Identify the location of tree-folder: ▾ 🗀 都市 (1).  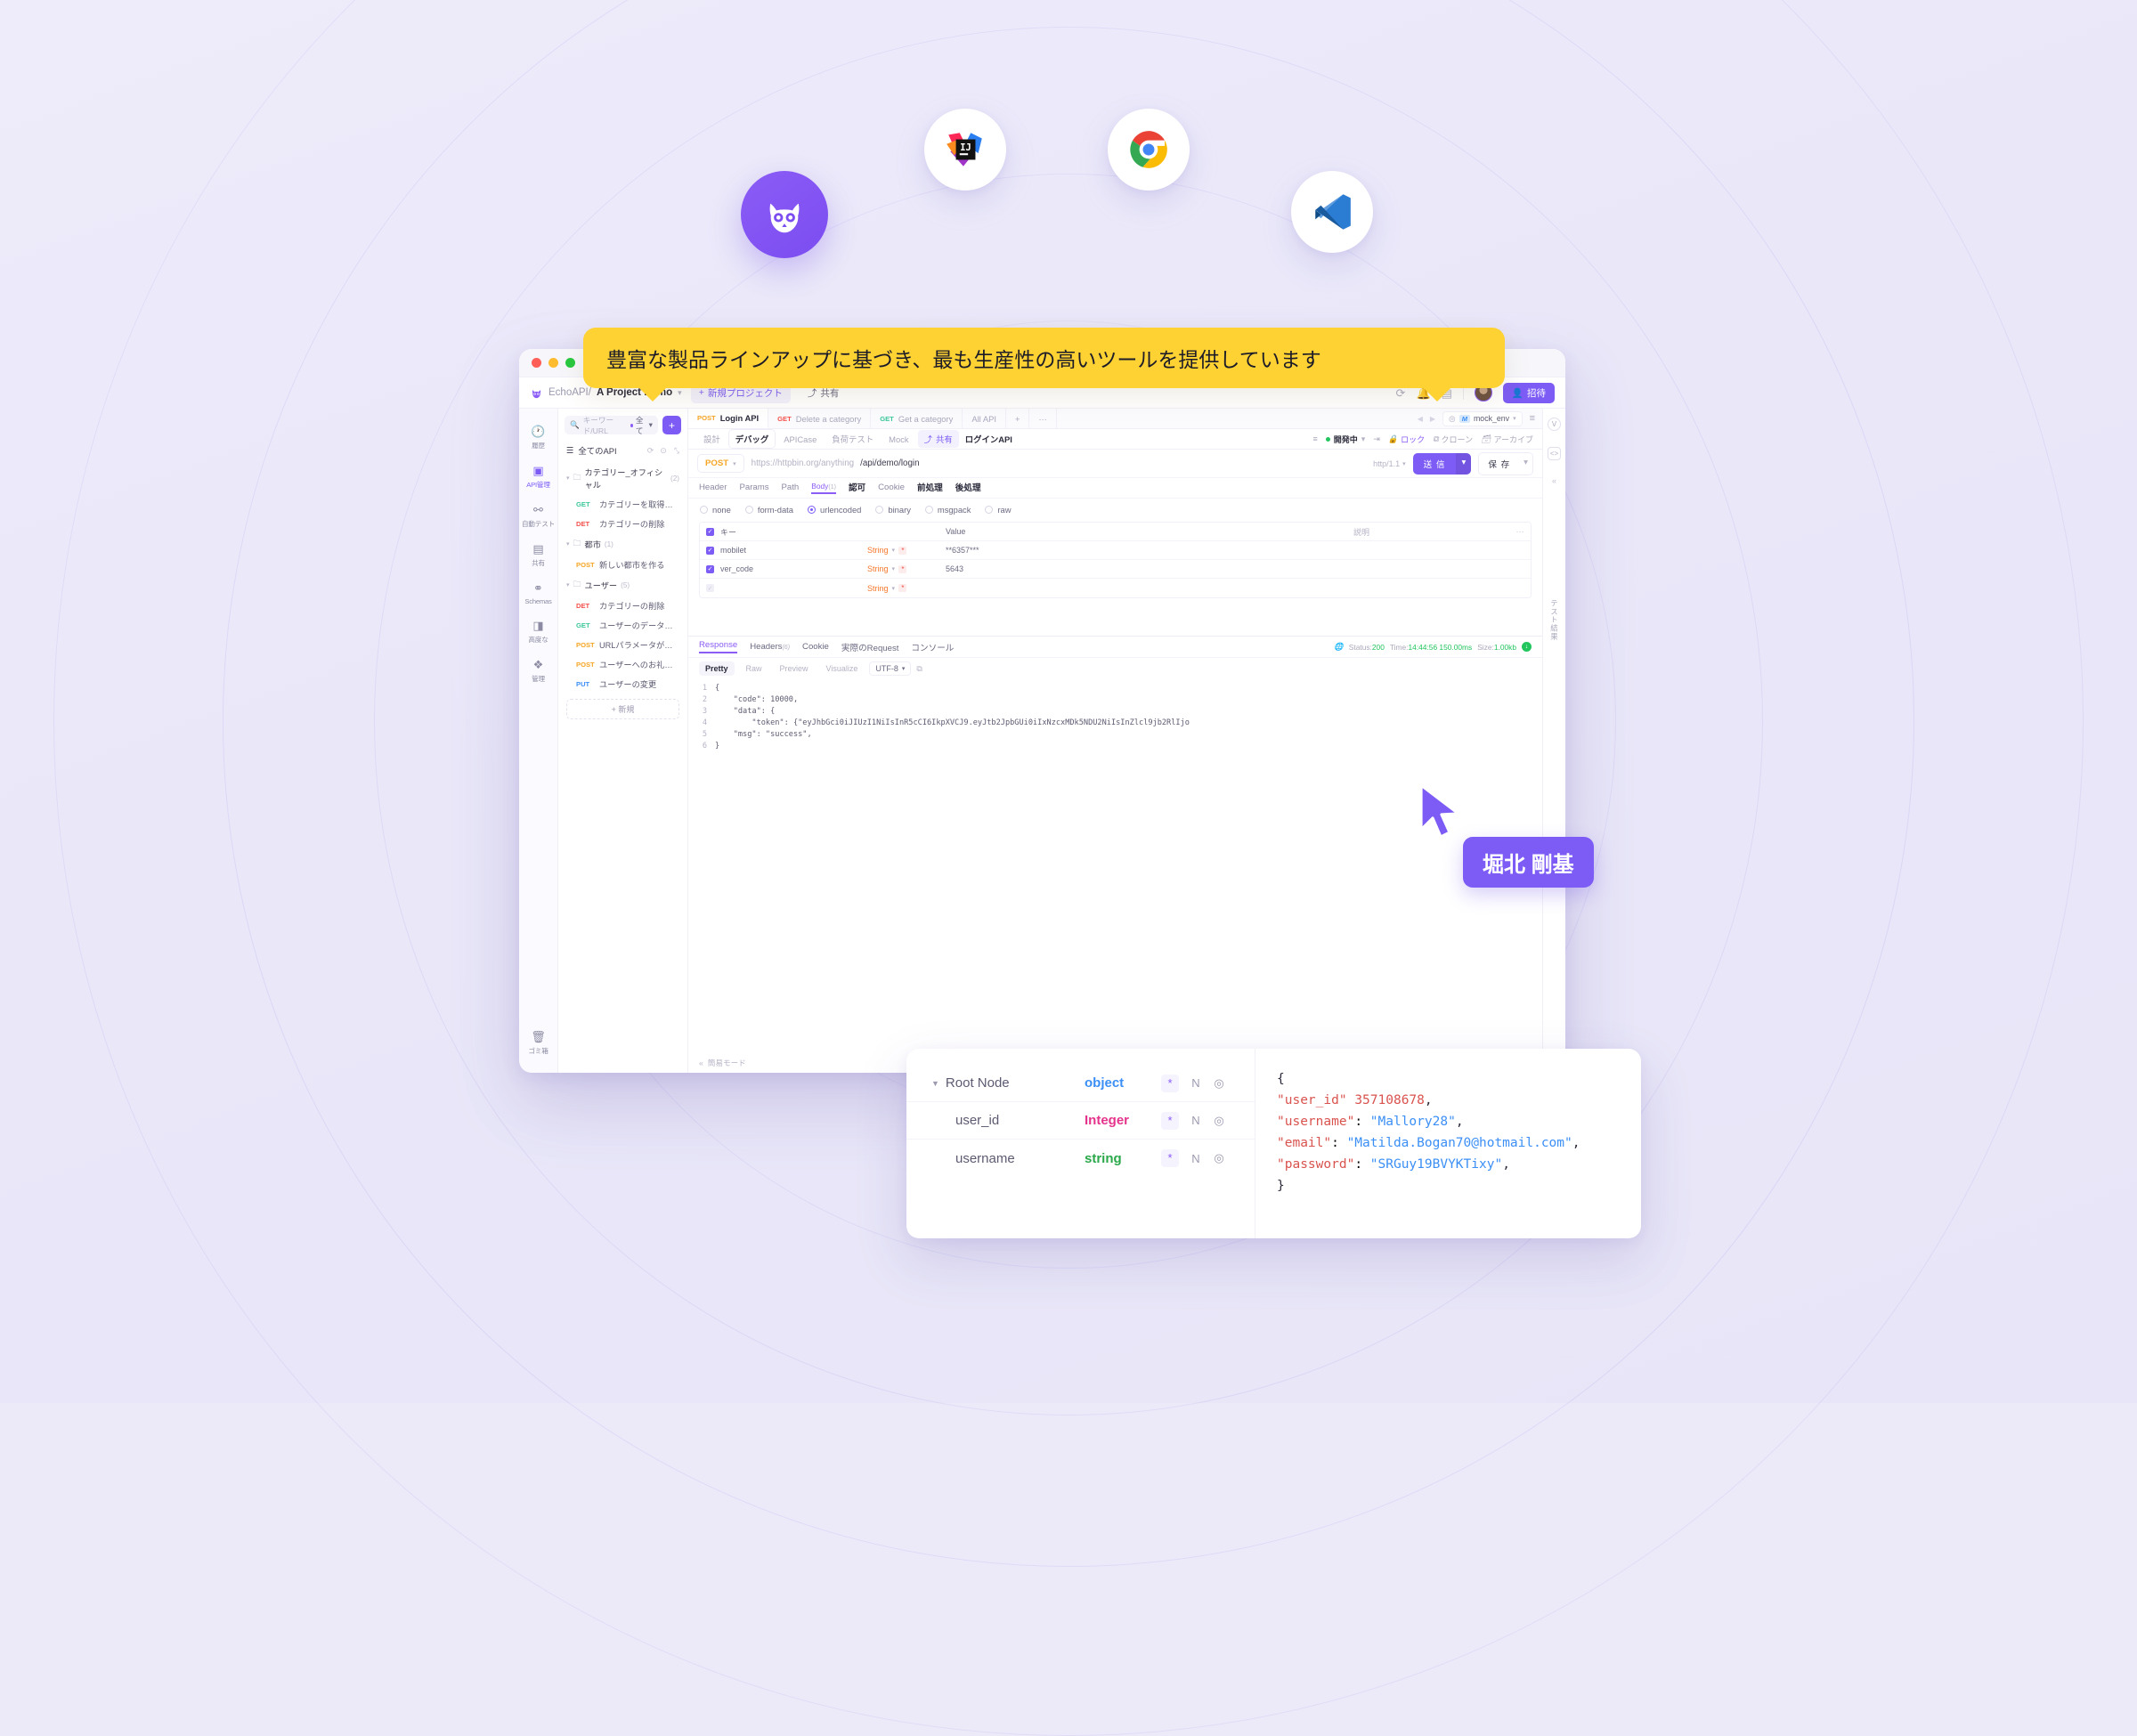
(622, 544).